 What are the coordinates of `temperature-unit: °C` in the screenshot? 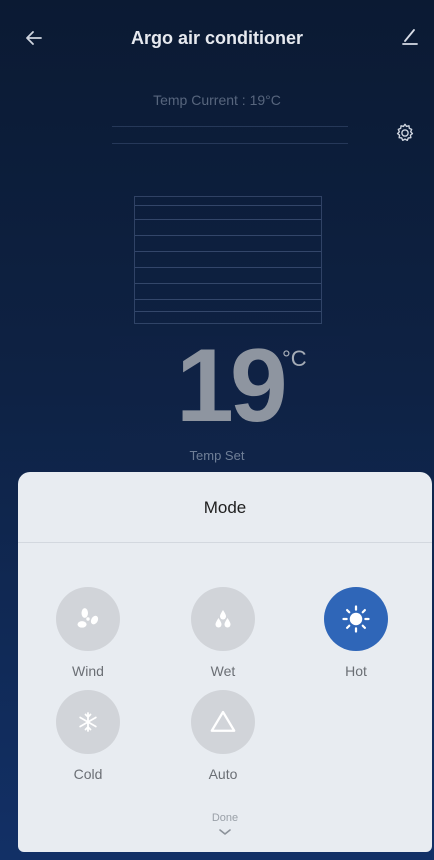 It's located at (294, 358).